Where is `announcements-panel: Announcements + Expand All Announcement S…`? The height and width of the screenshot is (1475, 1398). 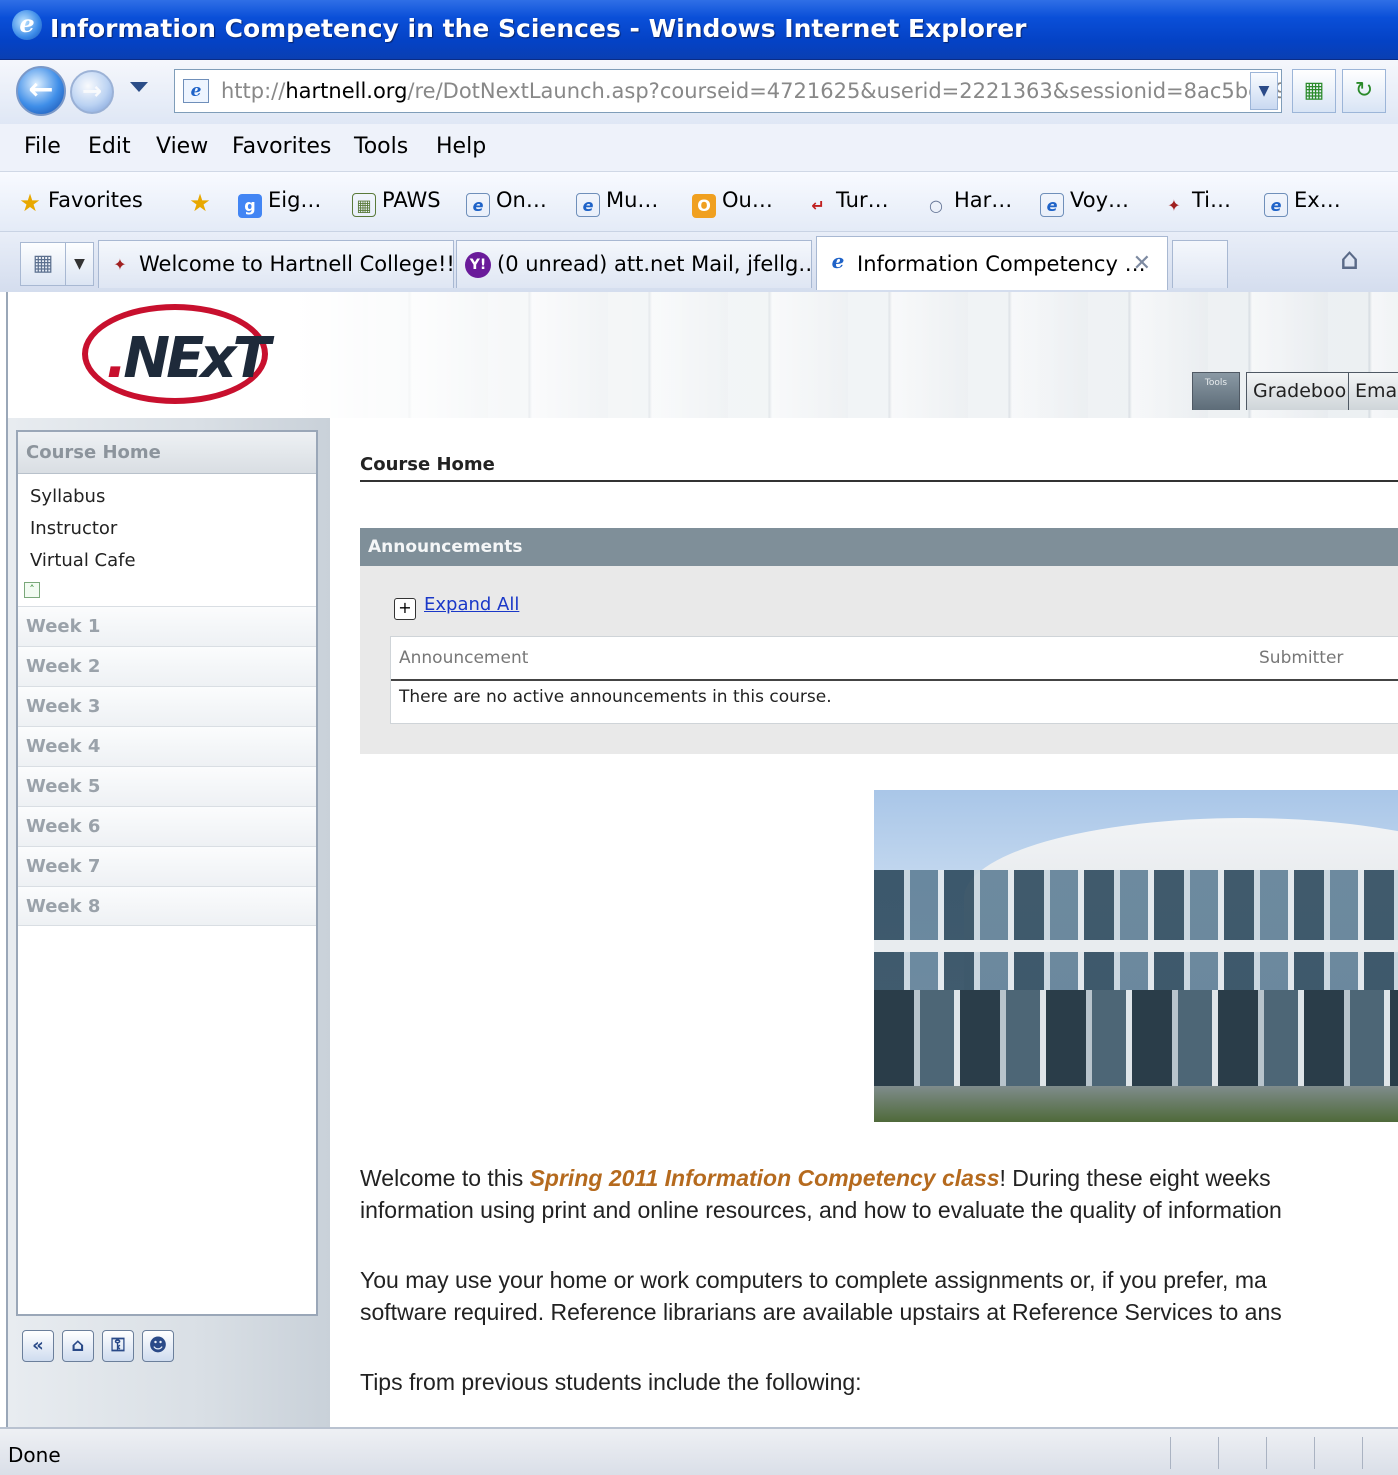 announcements-panel: Announcements + Expand All Announcement S… is located at coordinates (879, 641).